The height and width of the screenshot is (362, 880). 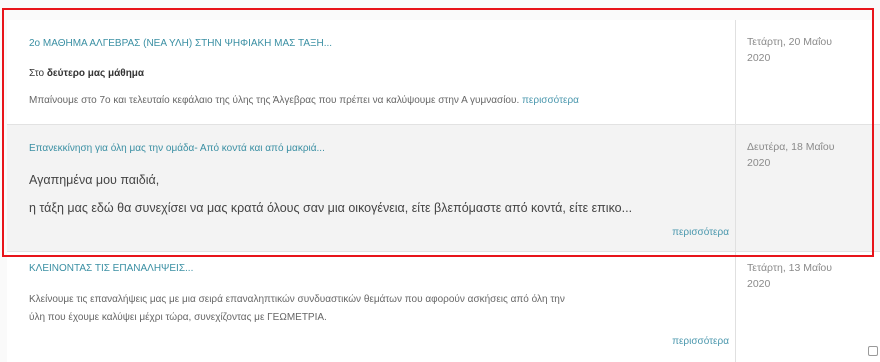 I want to click on post-date-day: Τετάρτη, 20 Μαΐου, so click(x=789, y=42).